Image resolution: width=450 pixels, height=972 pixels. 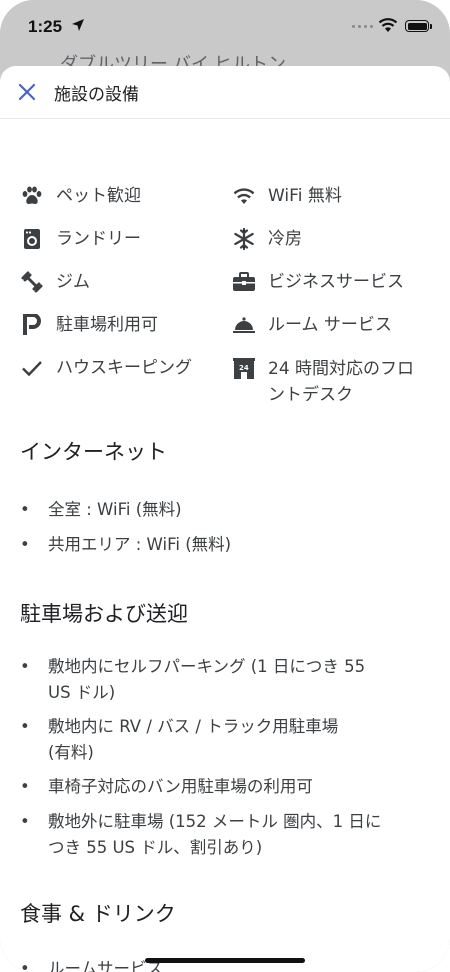 I want to click on battery-icon, so click(x=417, y=26).